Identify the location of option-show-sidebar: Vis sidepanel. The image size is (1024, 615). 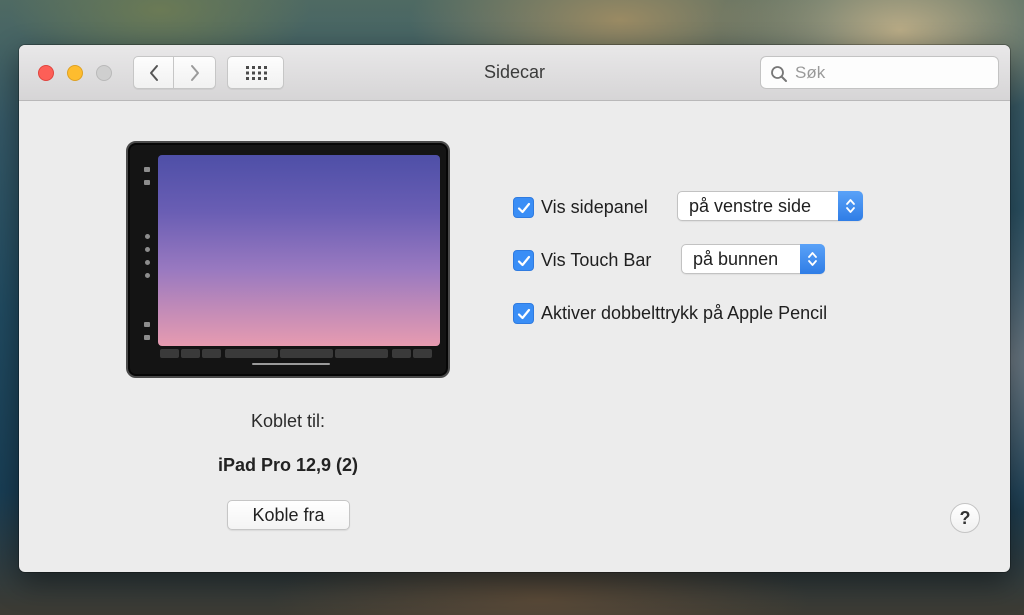
(580, 207).